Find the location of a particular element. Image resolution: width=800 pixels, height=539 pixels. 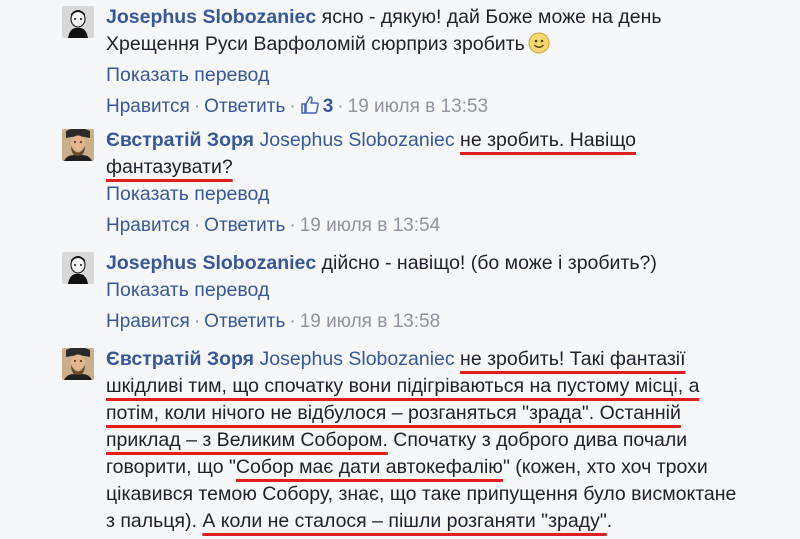

comment-text-highlighted: Собор має дати автокефалію is located at coordinates (369, 467).